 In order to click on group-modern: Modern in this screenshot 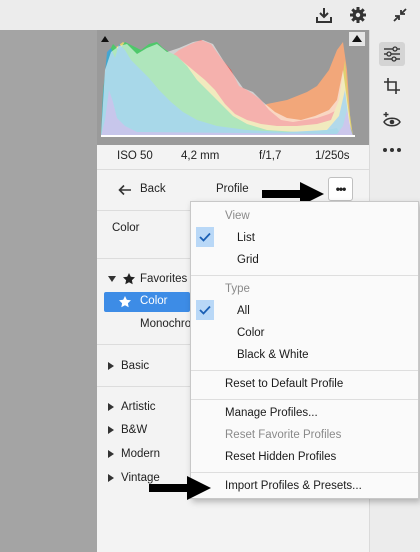, I will do `click(147, 454)`.